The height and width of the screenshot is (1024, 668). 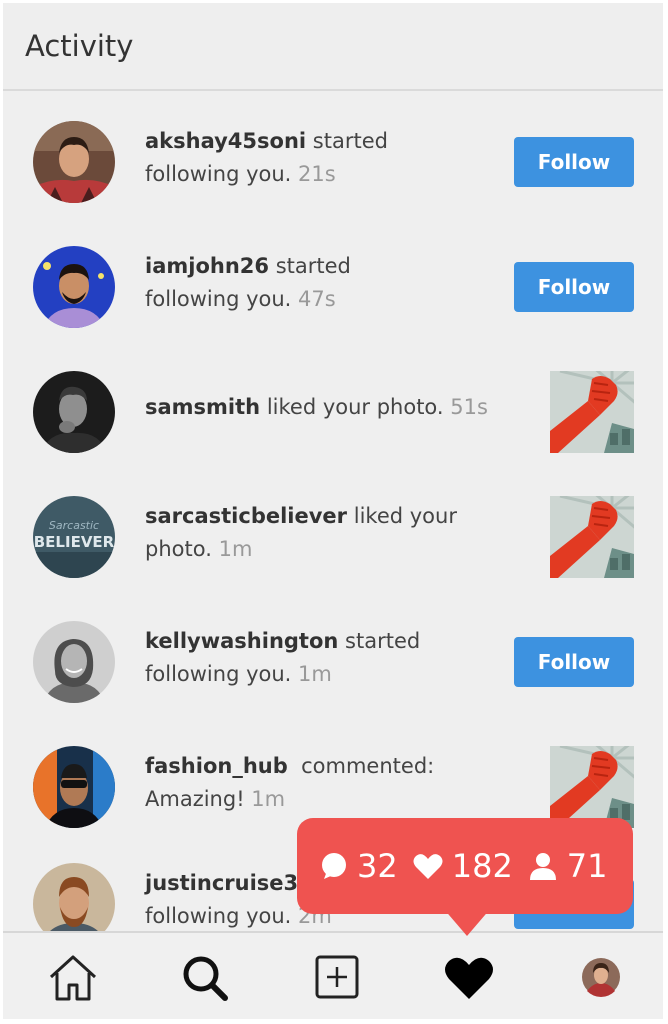 I want to click on like-count: 182, so click(x=482, y=866).